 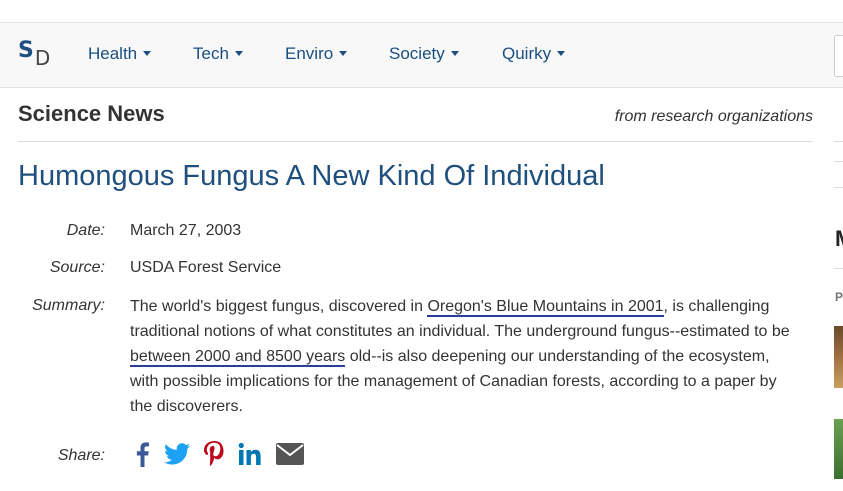 I want to click on sidebar-heading: M, so click(x=839, y=239).